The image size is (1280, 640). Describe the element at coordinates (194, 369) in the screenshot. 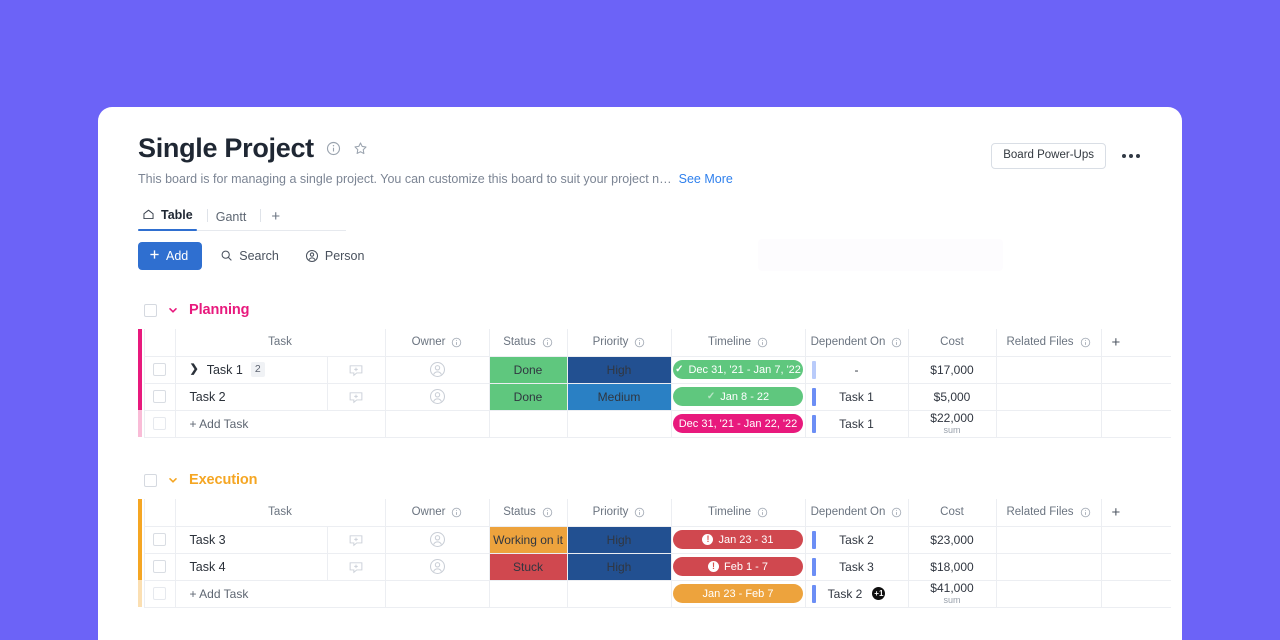

I see `expand-subitems-icon: ❯` at that location.